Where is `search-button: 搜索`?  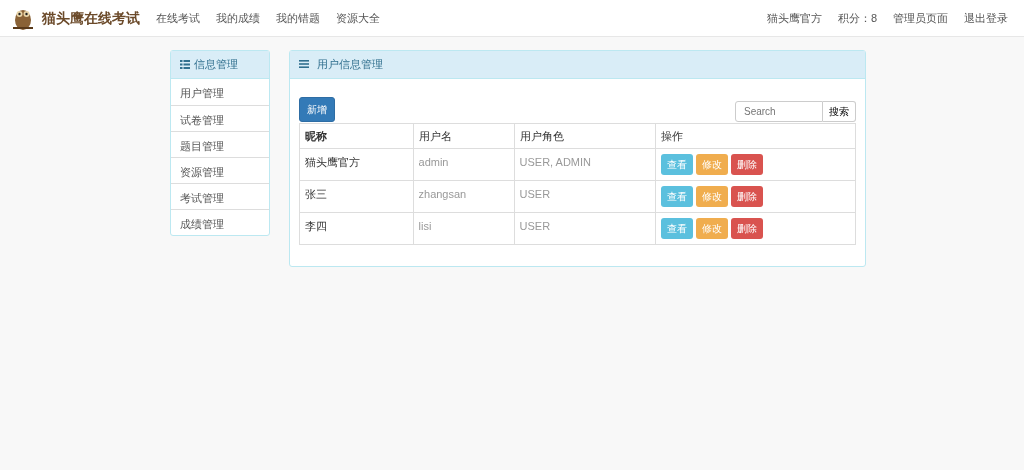
search-button: 搜索 is located at coordinates (839, 111).